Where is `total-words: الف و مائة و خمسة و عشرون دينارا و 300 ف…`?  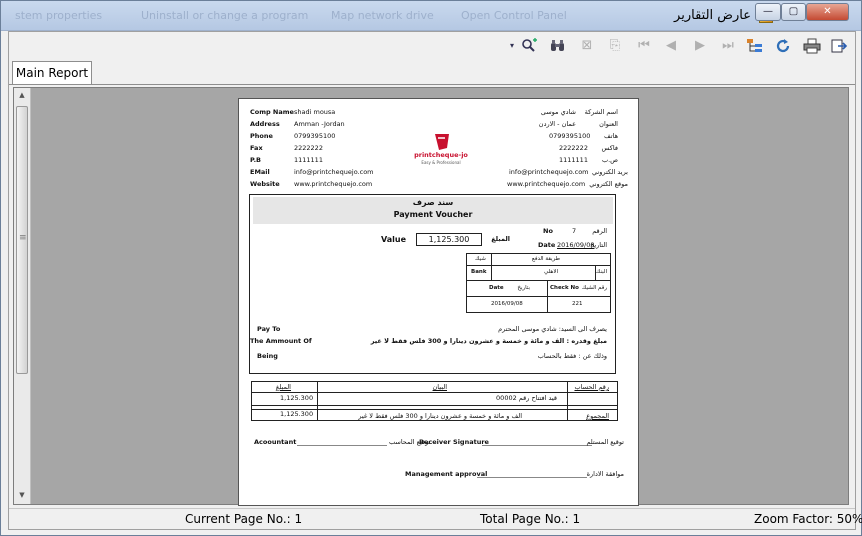 total-words: الف و مائة و خمسة و عشرون دينارا و 300 ف… is located at coordinates (440, 416).